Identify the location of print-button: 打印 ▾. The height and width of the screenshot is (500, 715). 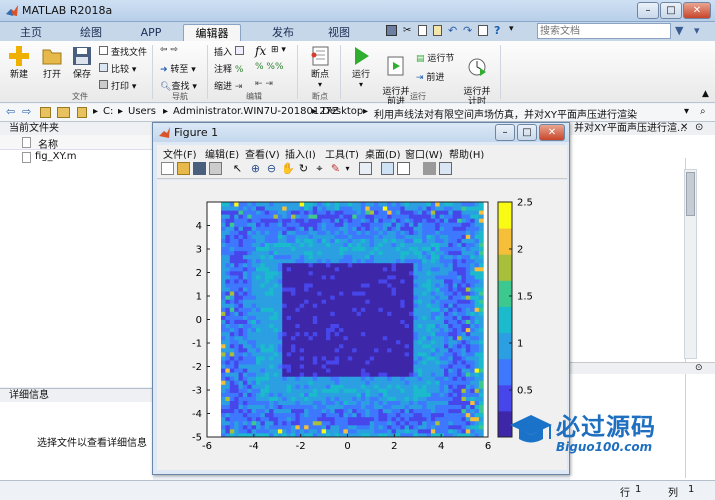
(117, 85).